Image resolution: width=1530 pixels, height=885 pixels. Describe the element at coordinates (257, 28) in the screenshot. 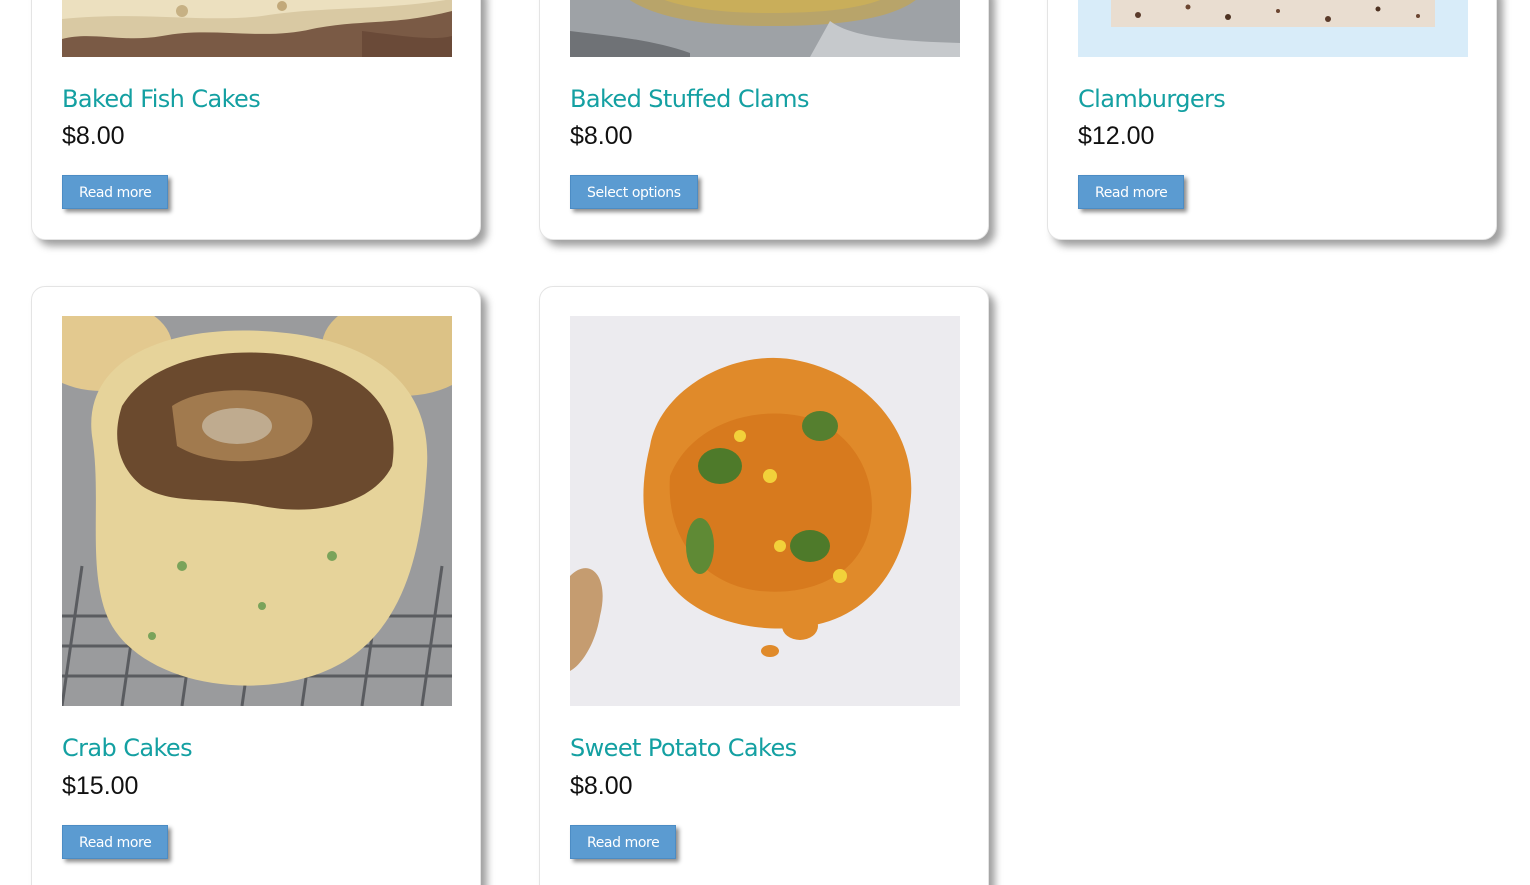

I see `product-image-fish-cakes` at that location.